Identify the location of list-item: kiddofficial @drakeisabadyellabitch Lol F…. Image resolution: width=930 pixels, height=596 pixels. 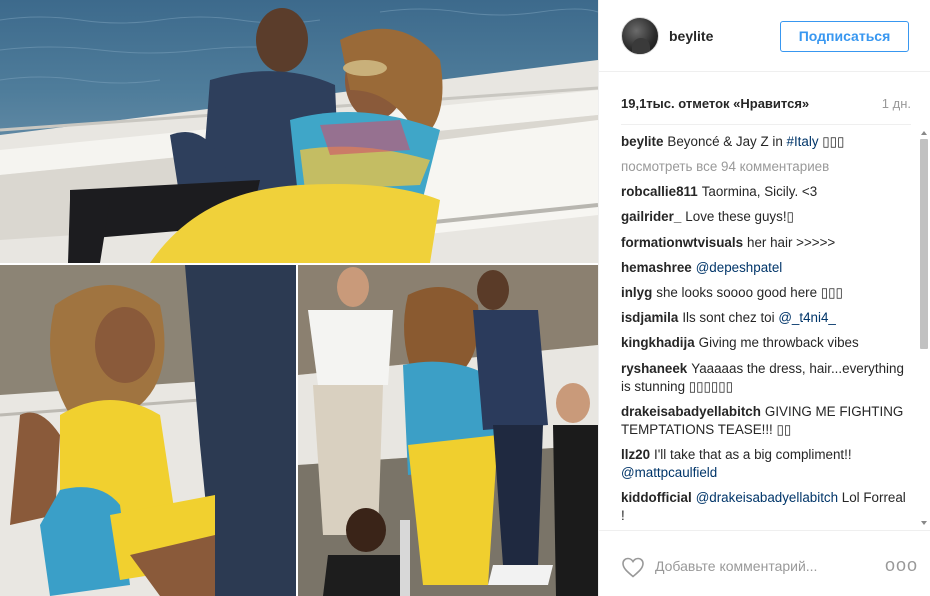
(766, 507).